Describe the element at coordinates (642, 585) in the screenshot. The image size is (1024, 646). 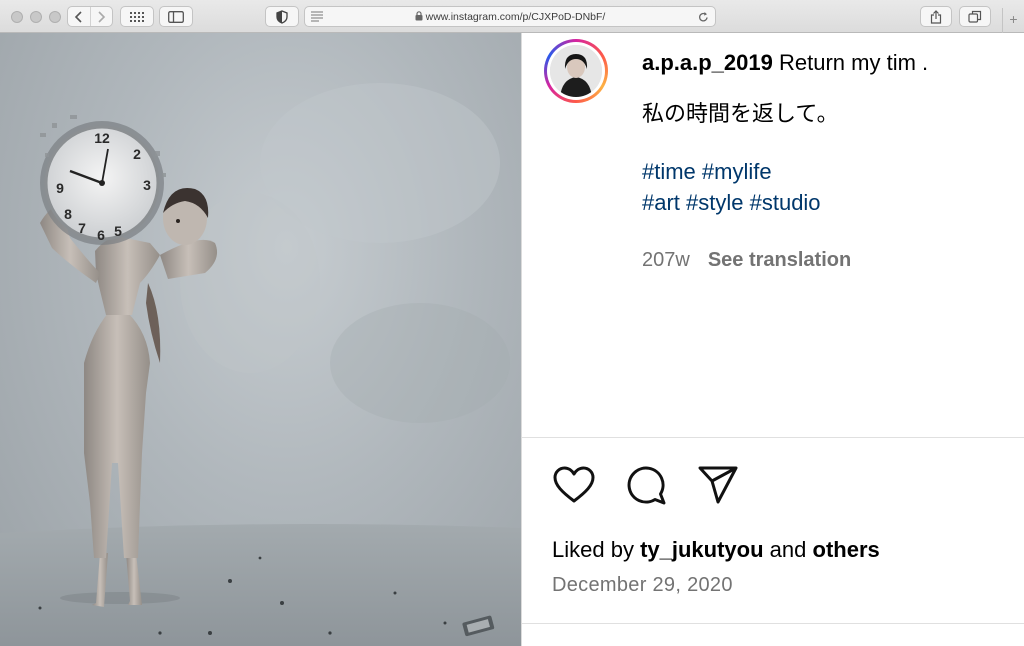
I see `post-date: December 29, 2020` at that location.